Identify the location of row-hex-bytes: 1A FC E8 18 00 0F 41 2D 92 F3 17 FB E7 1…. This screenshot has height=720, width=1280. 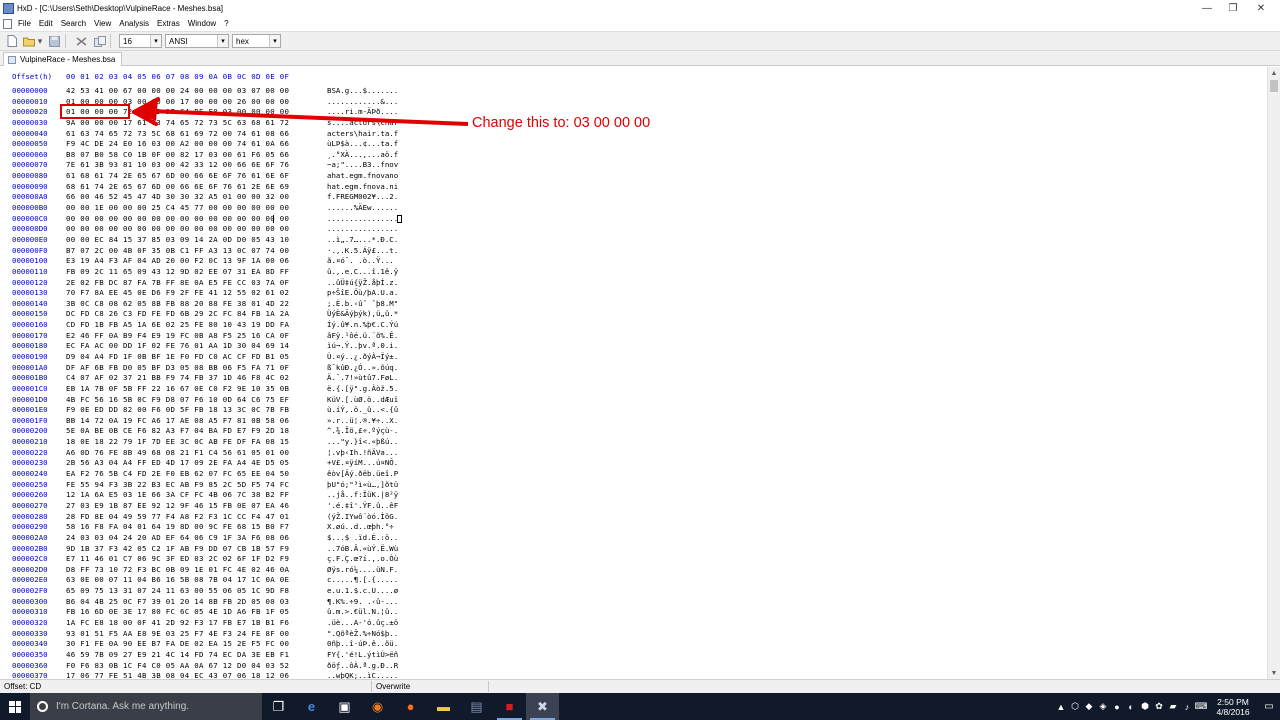
(177, 622).